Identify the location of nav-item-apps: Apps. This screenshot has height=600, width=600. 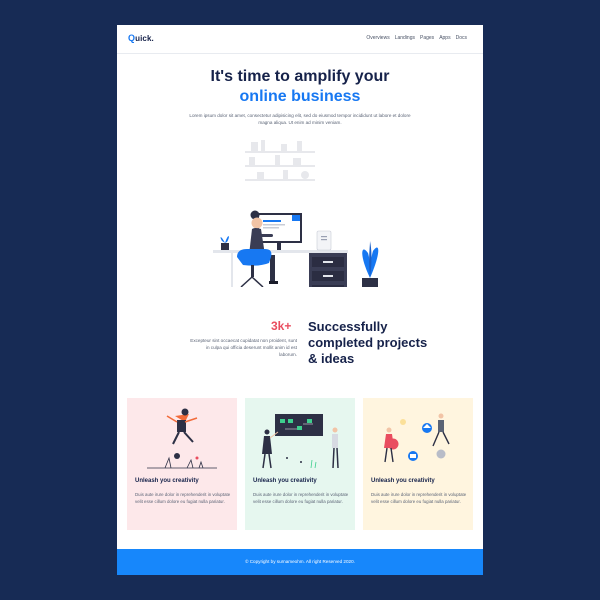
(444, 38).